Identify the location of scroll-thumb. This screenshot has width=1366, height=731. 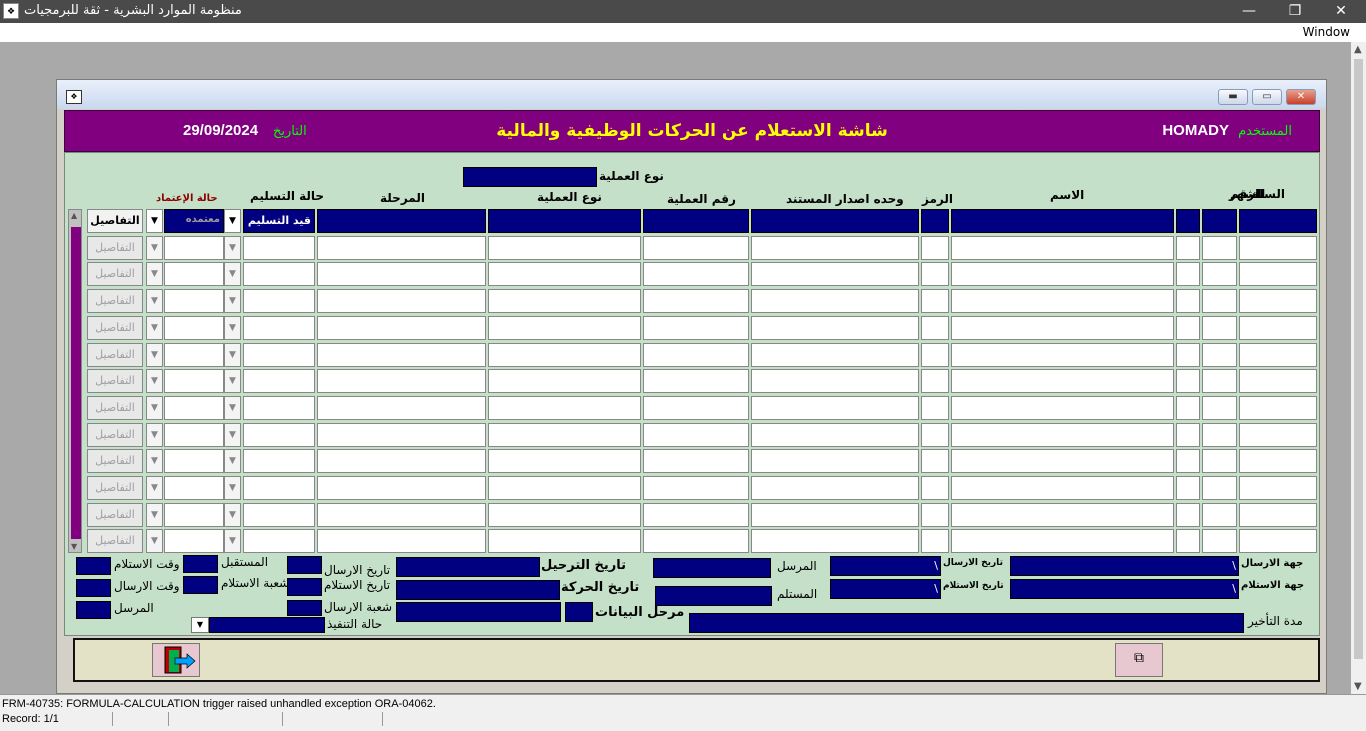
(1358, 359).